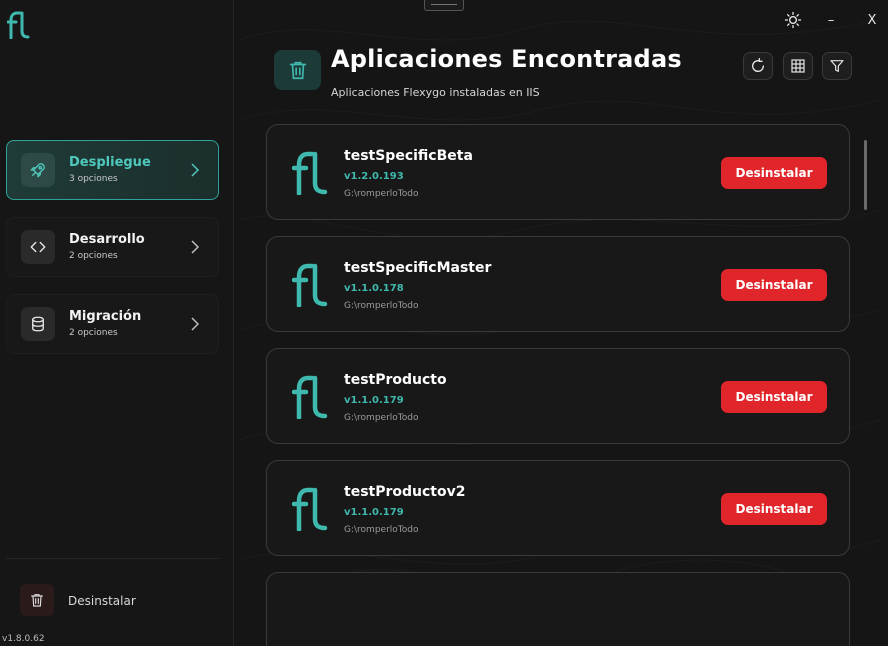 The image size is (888, 646). I want to click on sidebar-item-migracion: Migración 2 opciones, so click(112, 324).